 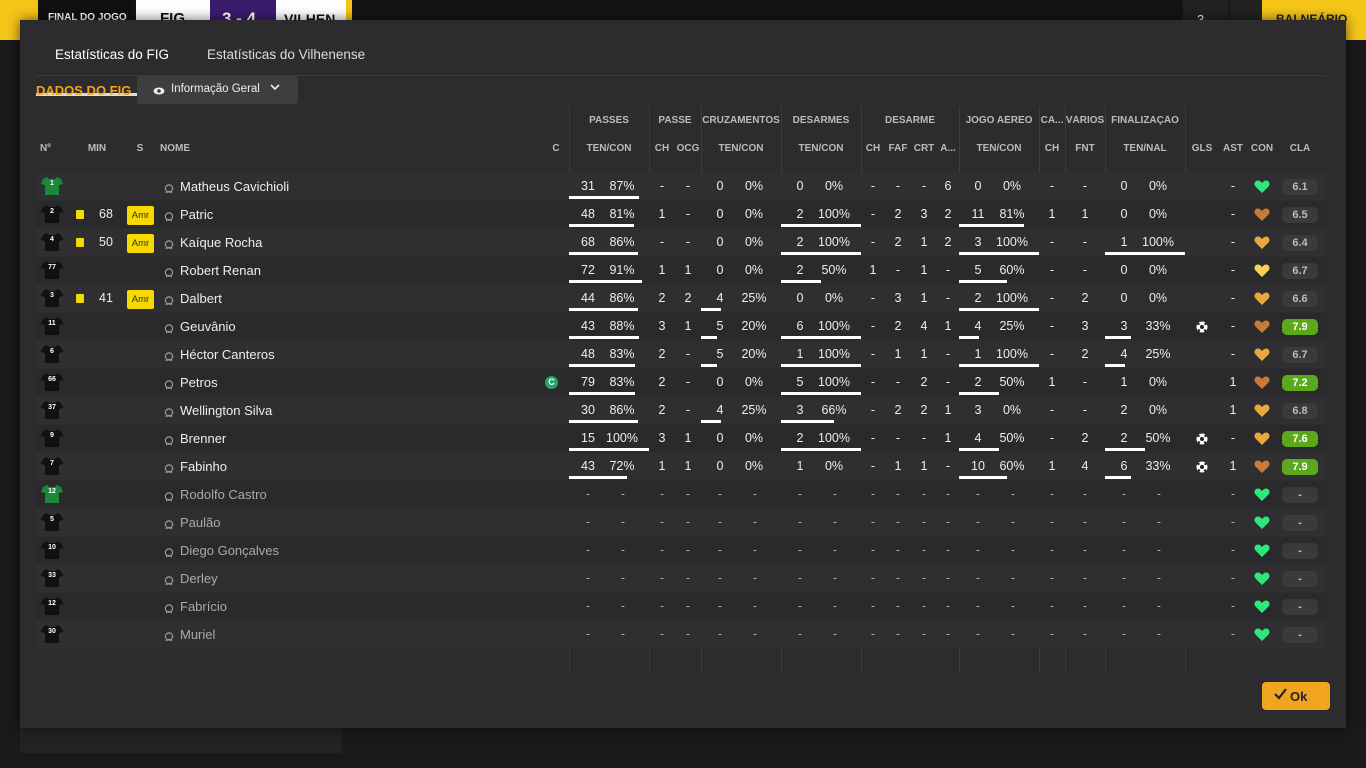 I want to click on various-fnt: 2, so click(x=1085, y=354).